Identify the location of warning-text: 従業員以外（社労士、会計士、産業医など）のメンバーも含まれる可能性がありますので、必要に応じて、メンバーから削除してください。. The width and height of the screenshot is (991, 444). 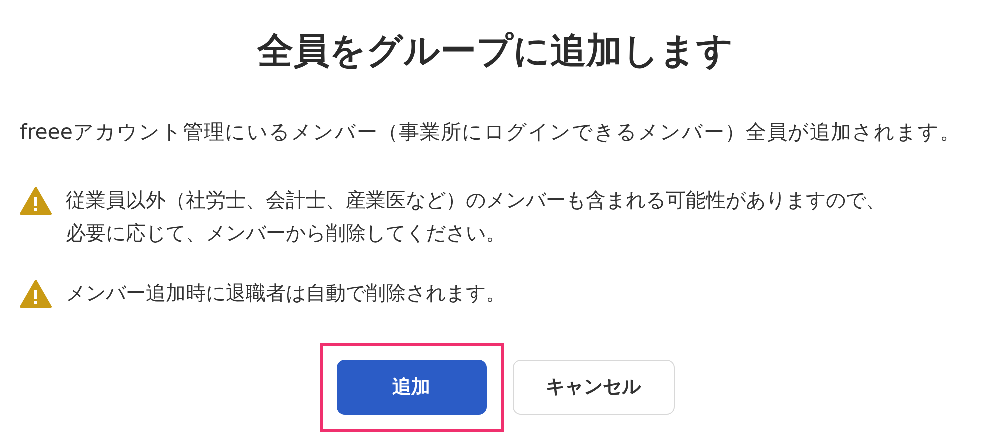
(476, 216).